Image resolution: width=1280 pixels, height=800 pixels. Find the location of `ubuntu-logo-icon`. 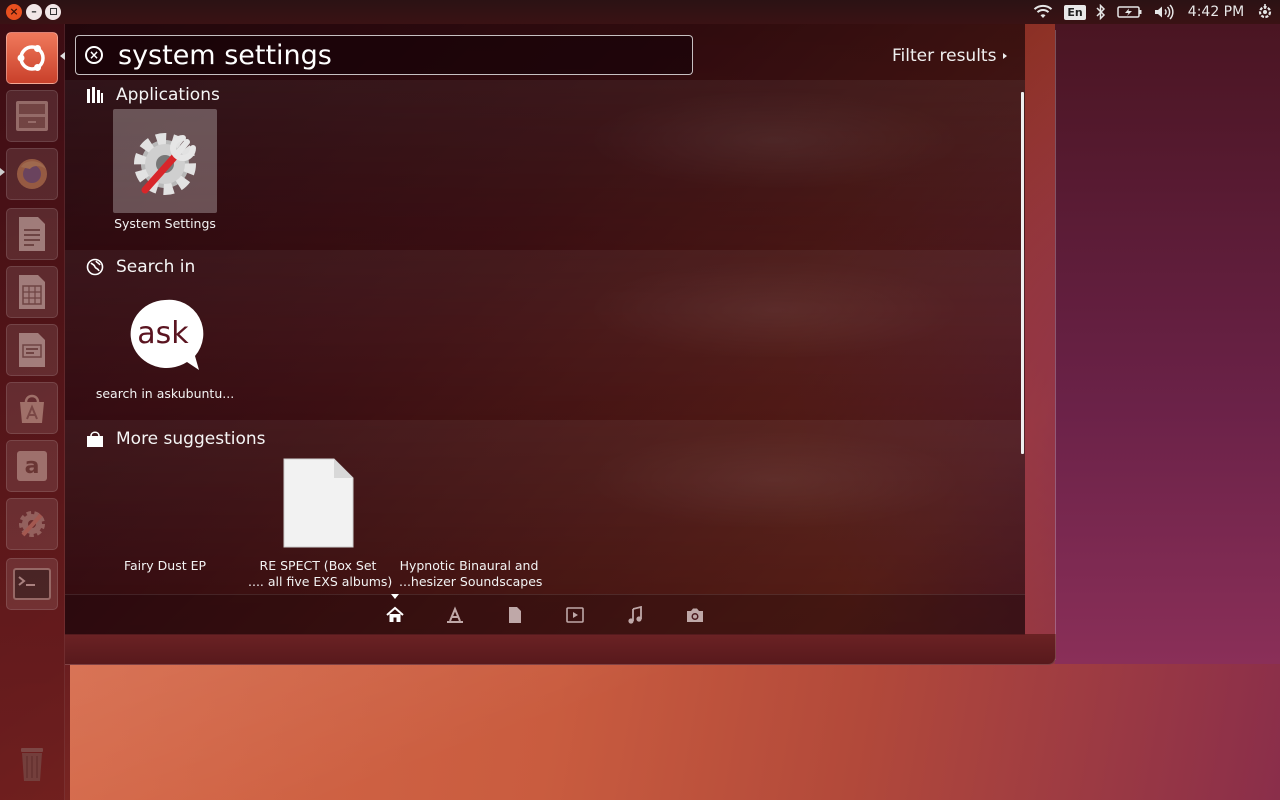

ubuntu-logo-icon is located at coordinates (31, 58).